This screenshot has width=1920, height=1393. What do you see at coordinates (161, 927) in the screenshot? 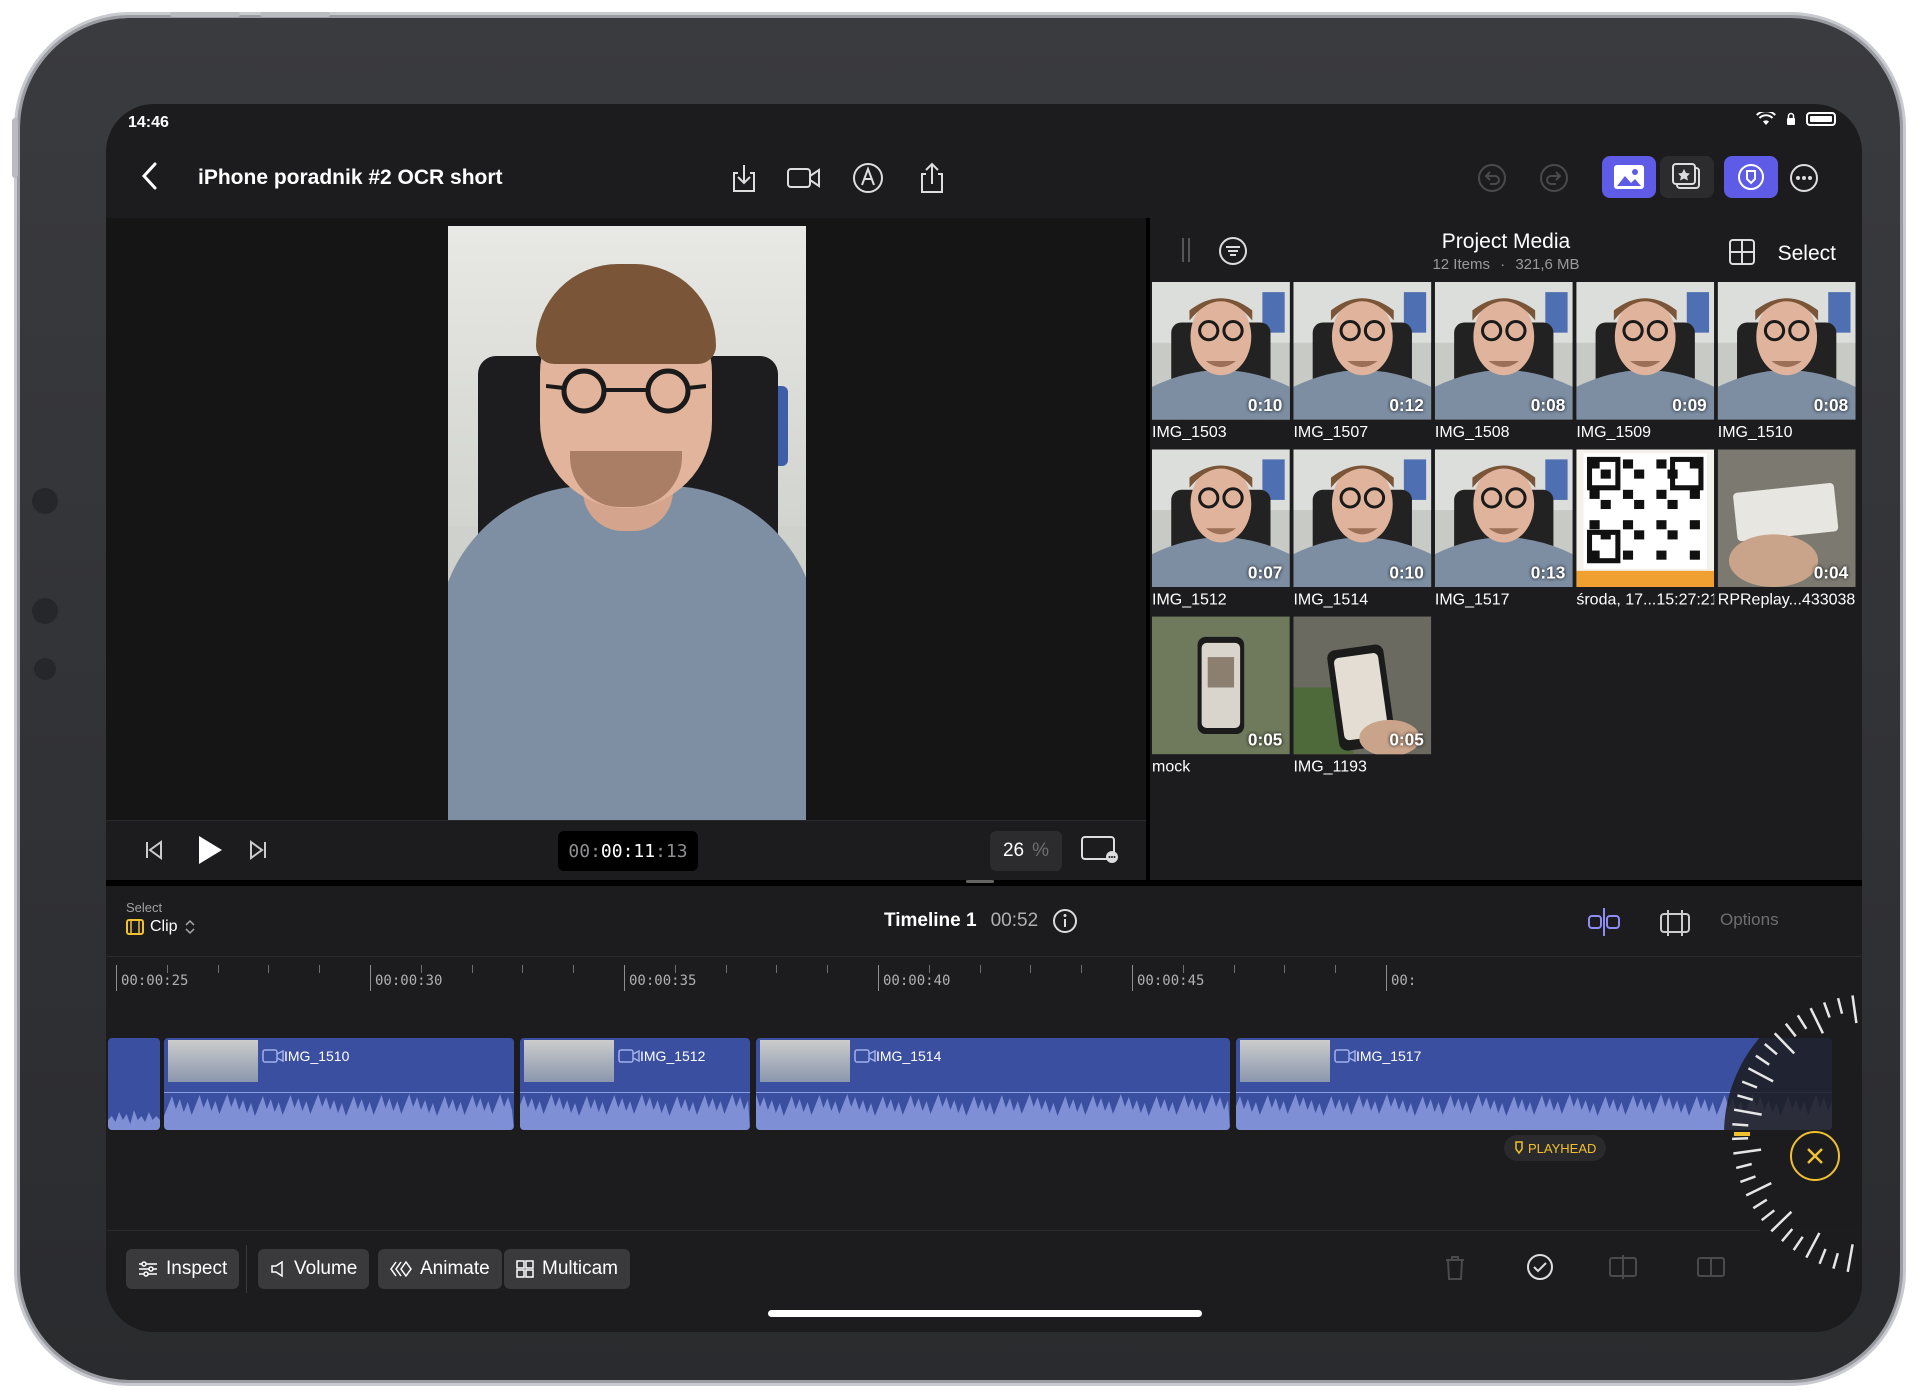
I see `select-mode-menu: Clip` at bounding box center [161, 927].